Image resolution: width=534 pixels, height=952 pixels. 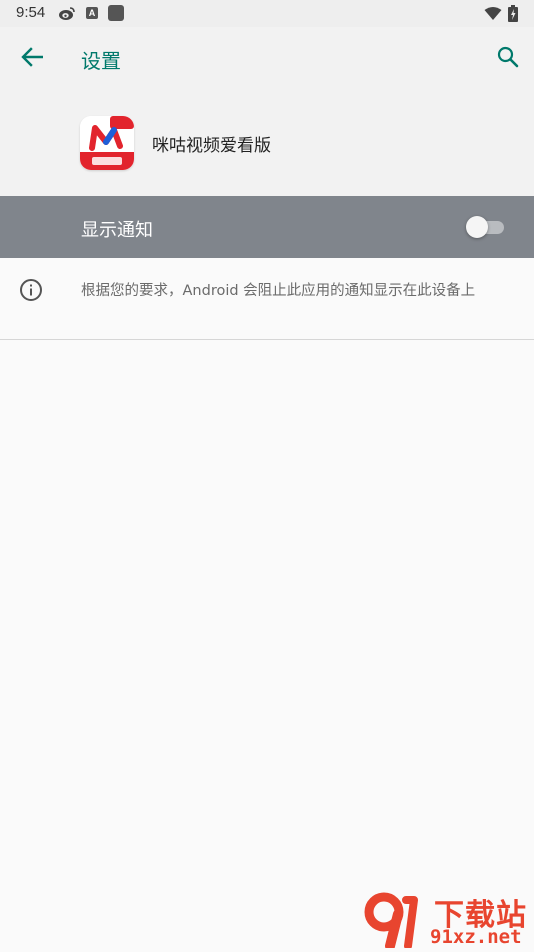 I want to click on search-icon, so click(x=508, y=59).